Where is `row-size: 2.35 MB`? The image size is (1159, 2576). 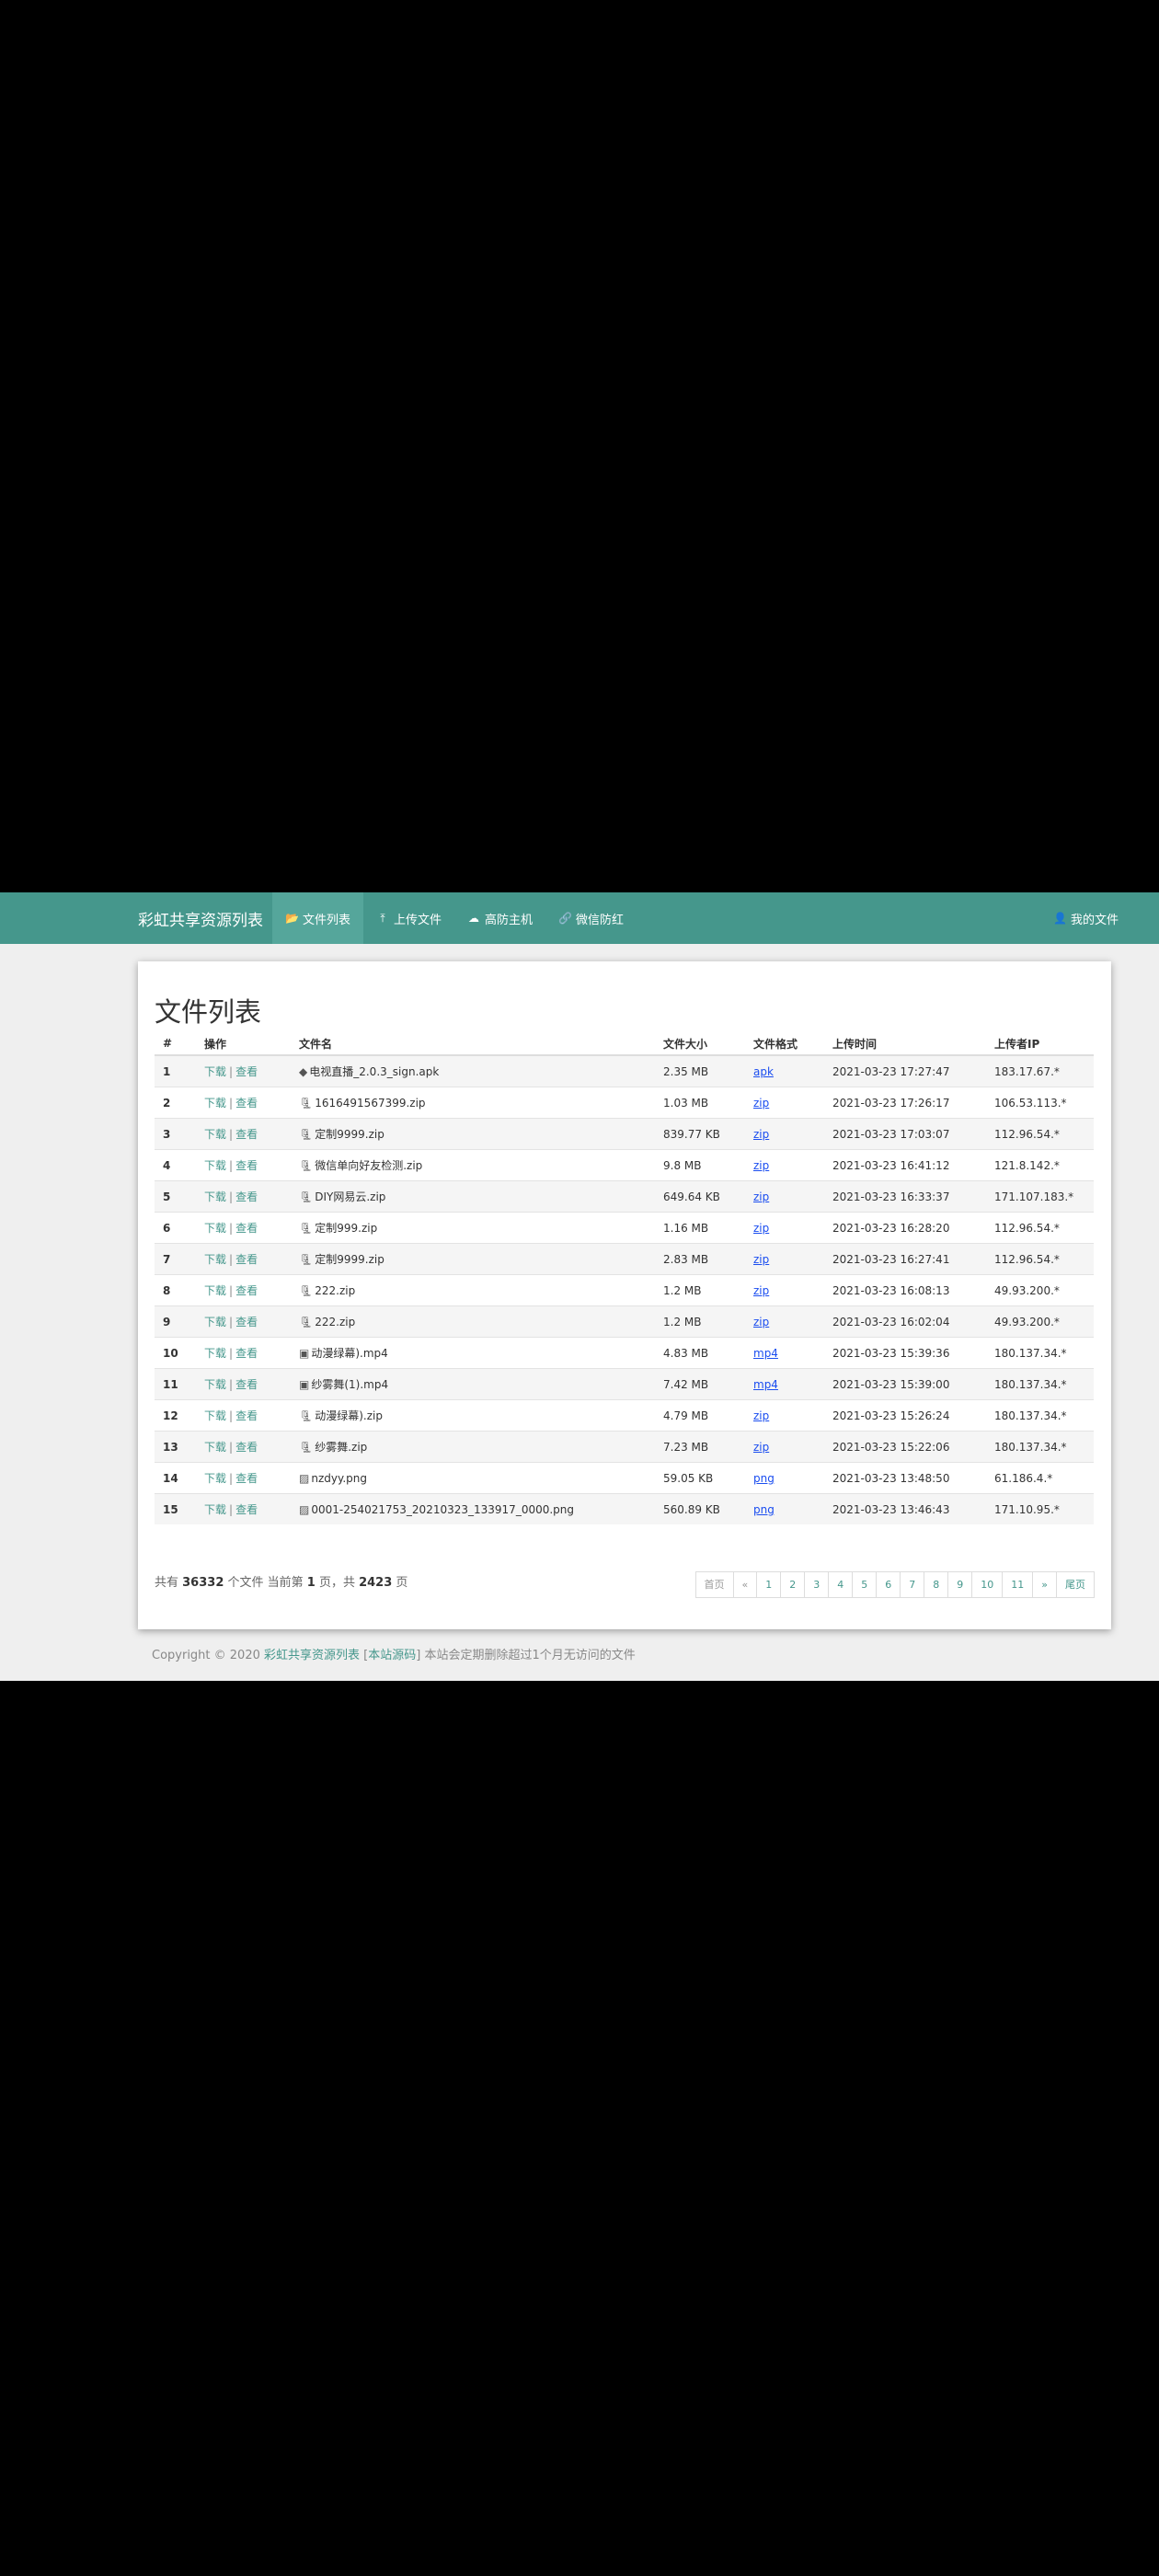
row-size: 2.35 MB is located at coordinates (700, 1070).